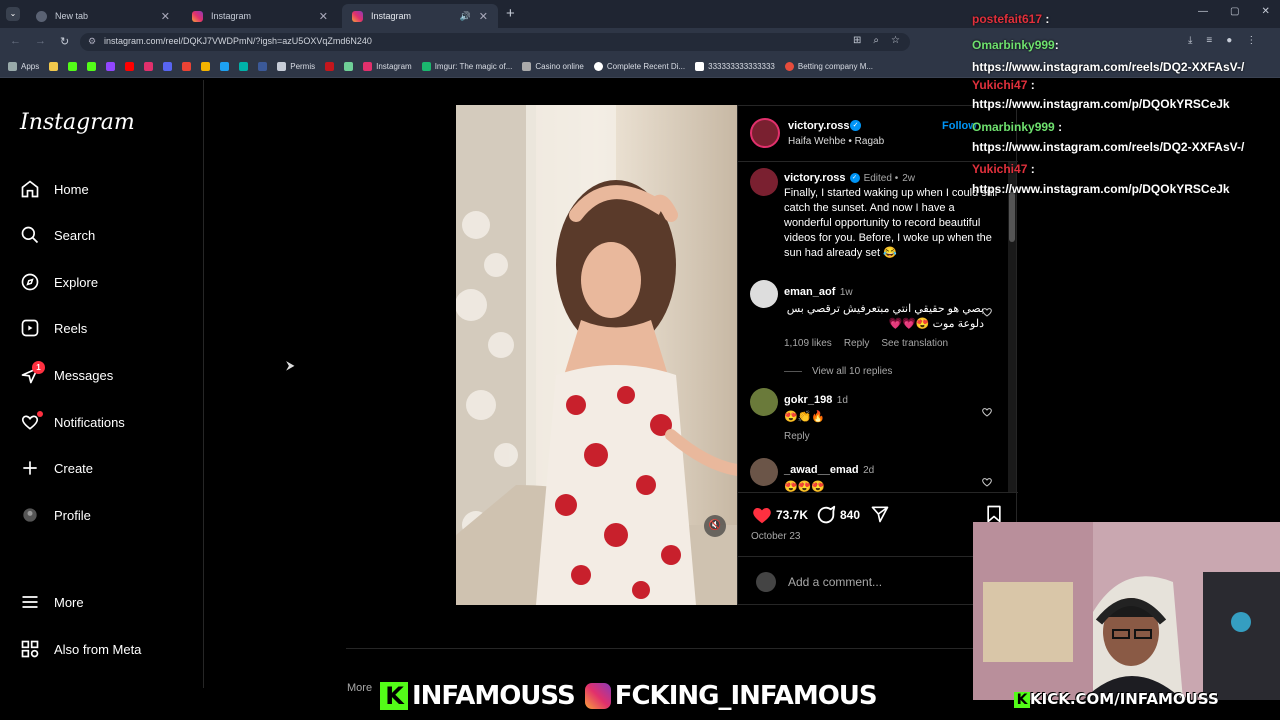 The image size is (1280, 720). What do you see at coordinates (391, 16) in the screenshot?
I see `tab-label: Instagram` at bounding box center [391, 16].